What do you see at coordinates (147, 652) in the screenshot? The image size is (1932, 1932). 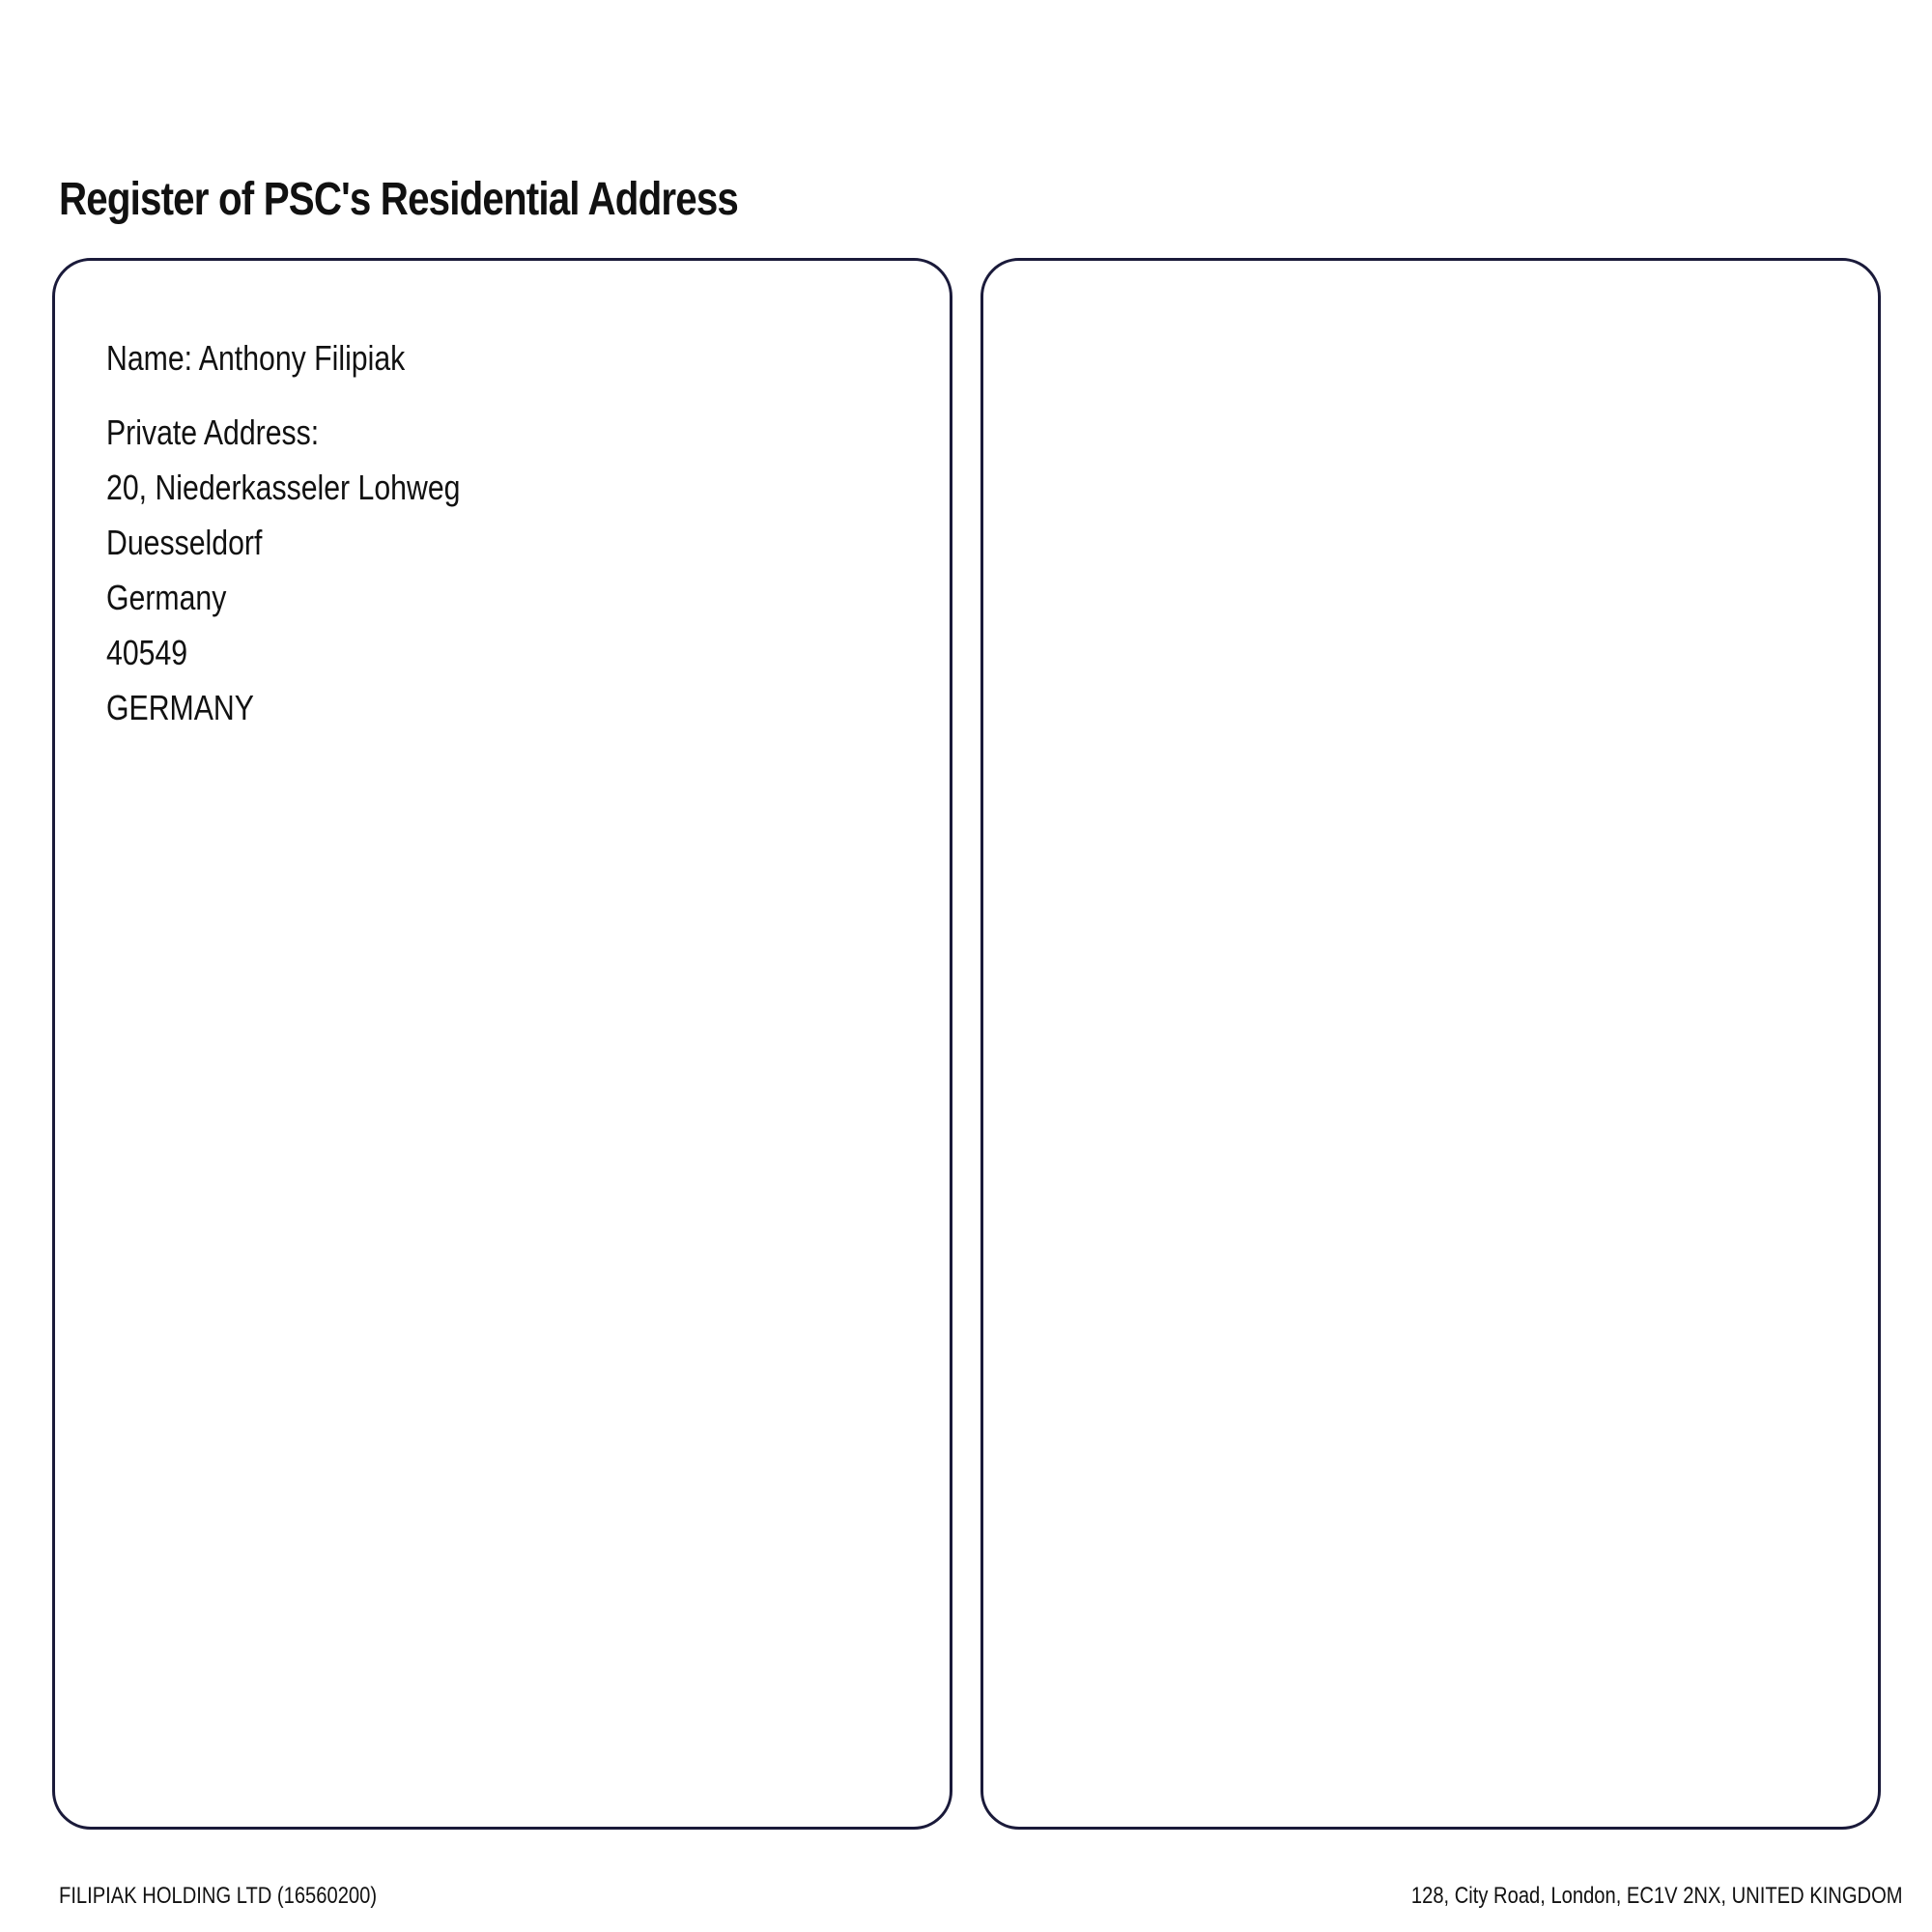 I see `address-line-postcode: 40549` at bounding box center [147, 652].